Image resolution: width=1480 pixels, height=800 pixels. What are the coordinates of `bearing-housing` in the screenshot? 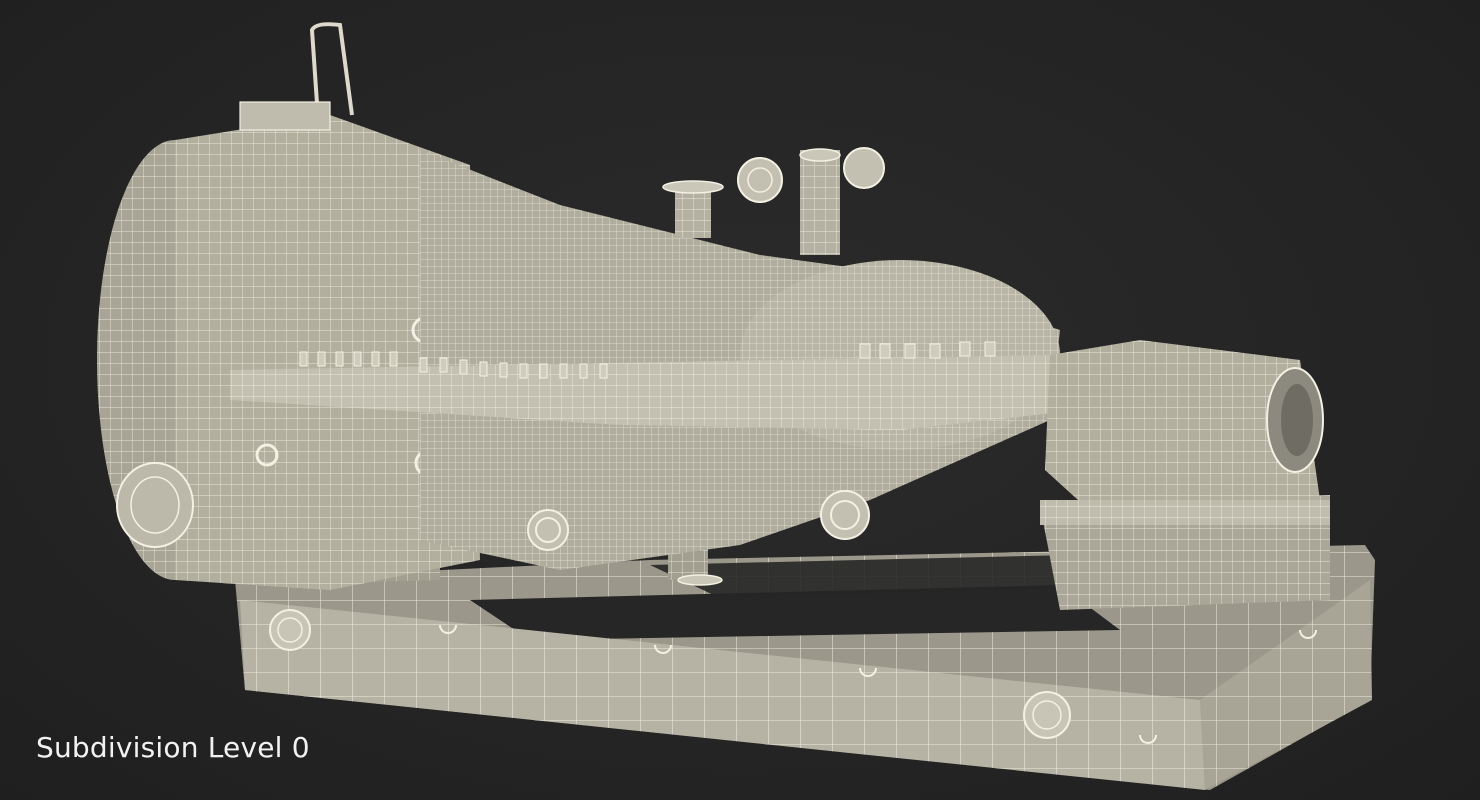 It's located at (1185, 432).